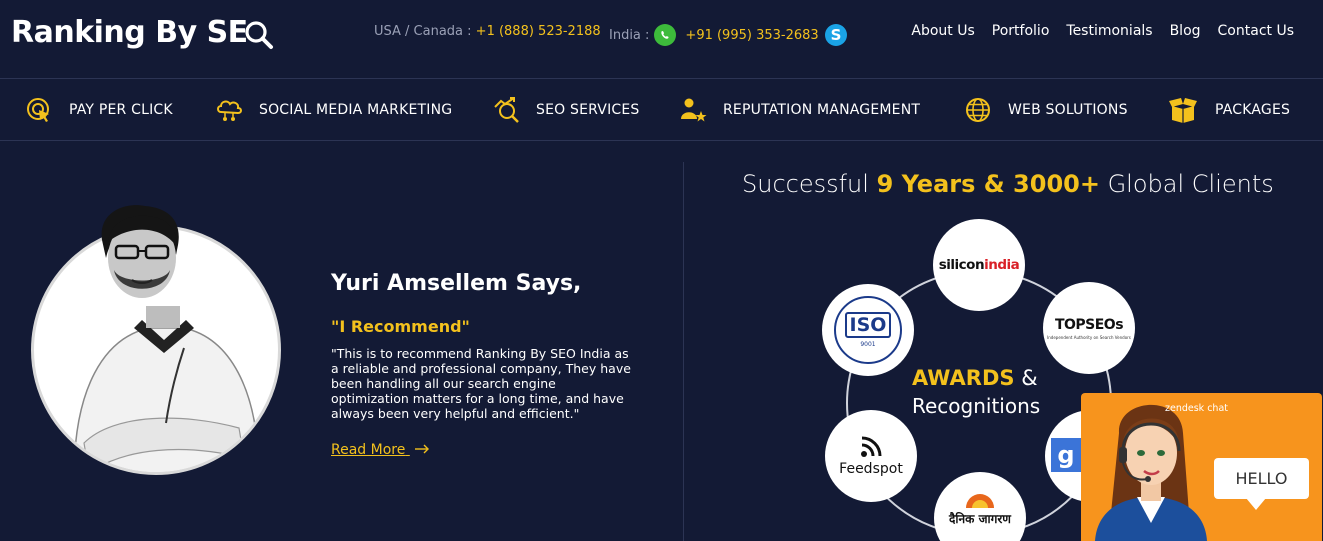  I want to click on chat-brand: zendesk chat, so click(1196, 408).